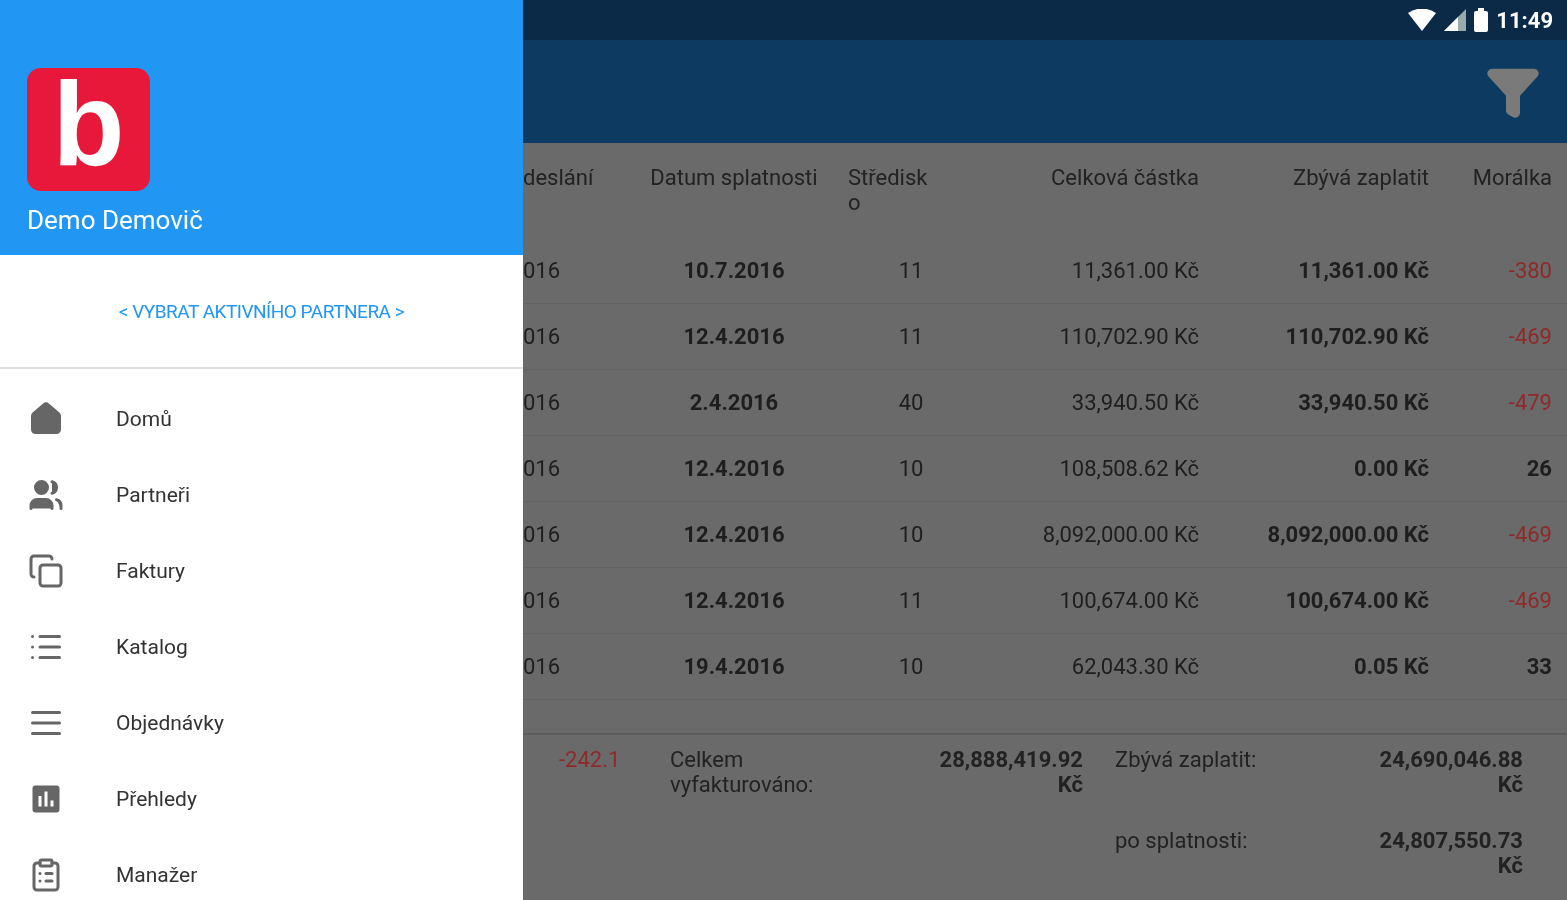  What do you see at coordinates (1360, 177) in the screenshot?
I see `column-header: Zbývá zaplatit` at bounding box center [1360, 177].